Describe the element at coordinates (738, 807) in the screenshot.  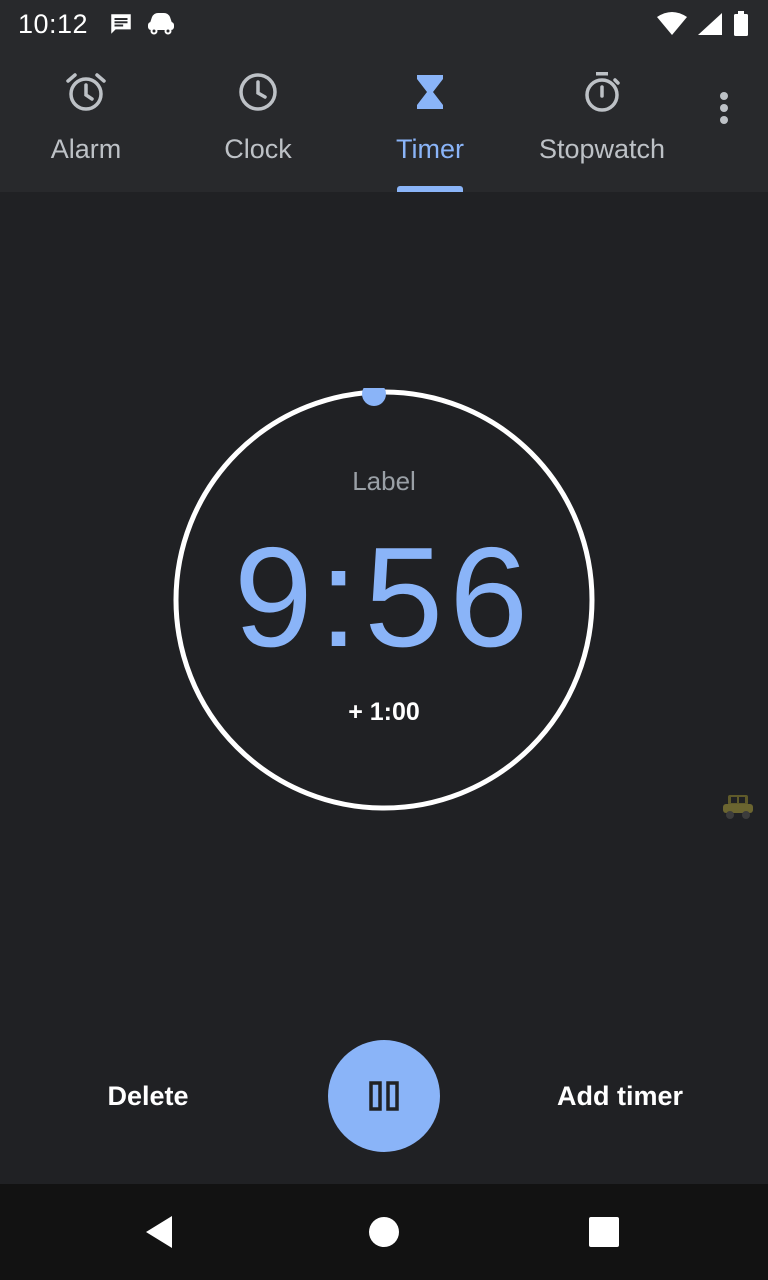
I see `car-sticker-icon` at that location.